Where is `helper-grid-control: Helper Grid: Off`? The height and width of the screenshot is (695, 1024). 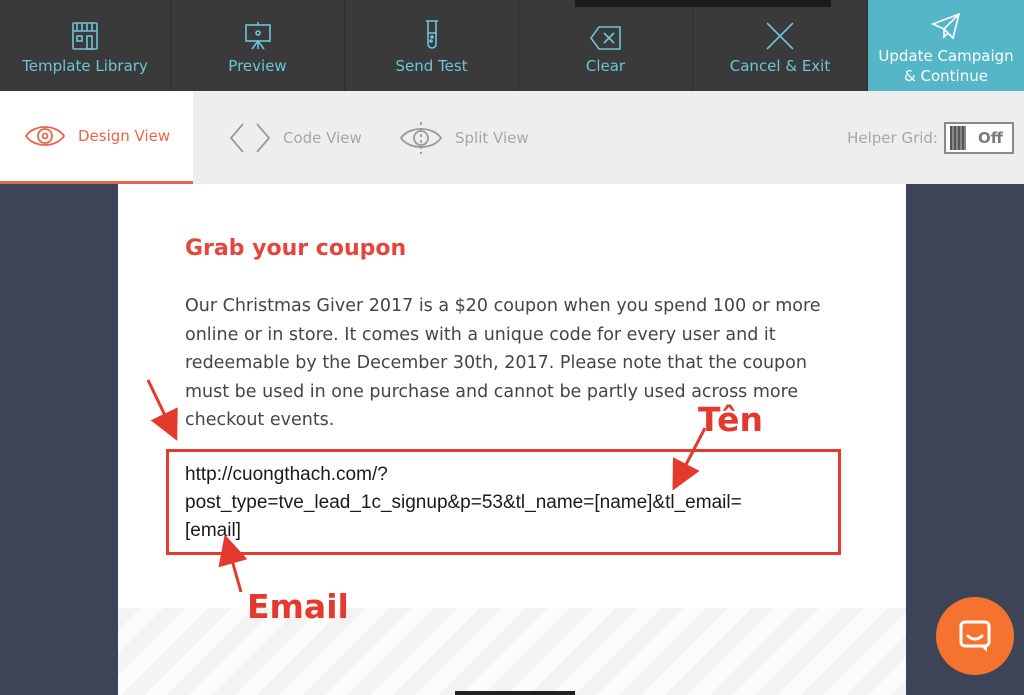
helper-grid-control: Helper Grid: Off is located at coordinates (930, 138).